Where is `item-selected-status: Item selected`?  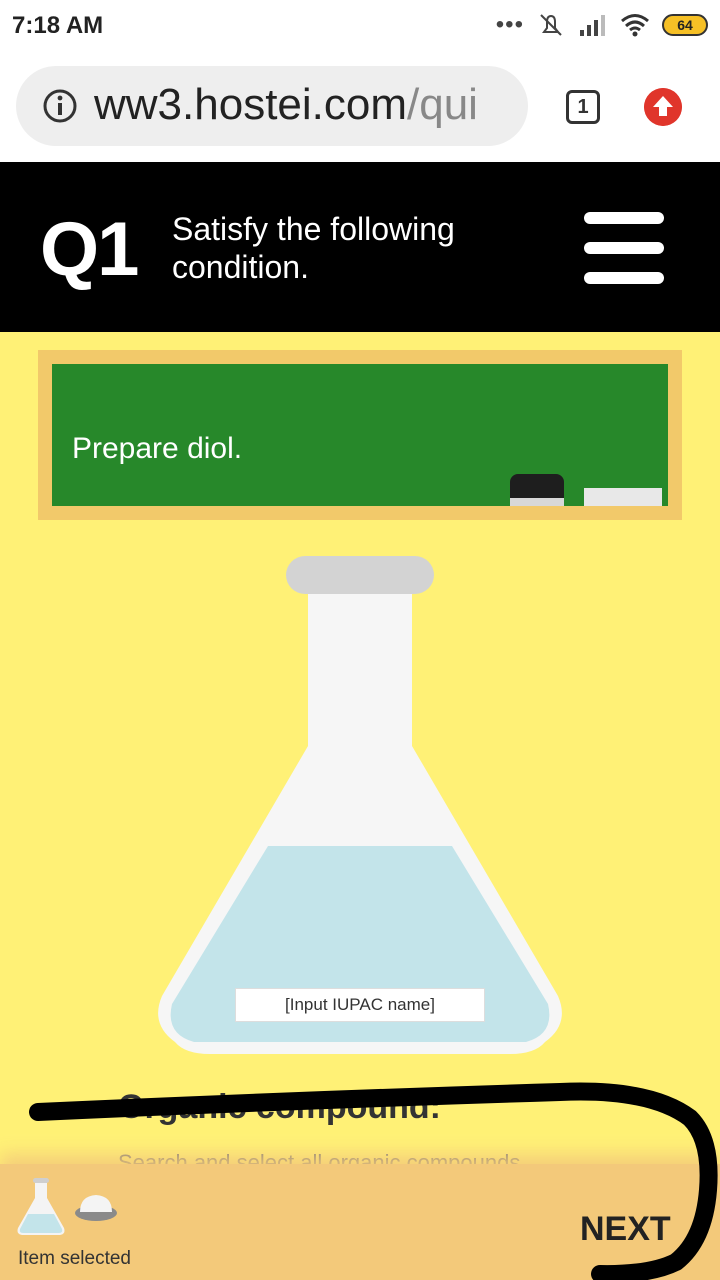 item-selected-status: Item selected is located at coordinates (74, 1258).